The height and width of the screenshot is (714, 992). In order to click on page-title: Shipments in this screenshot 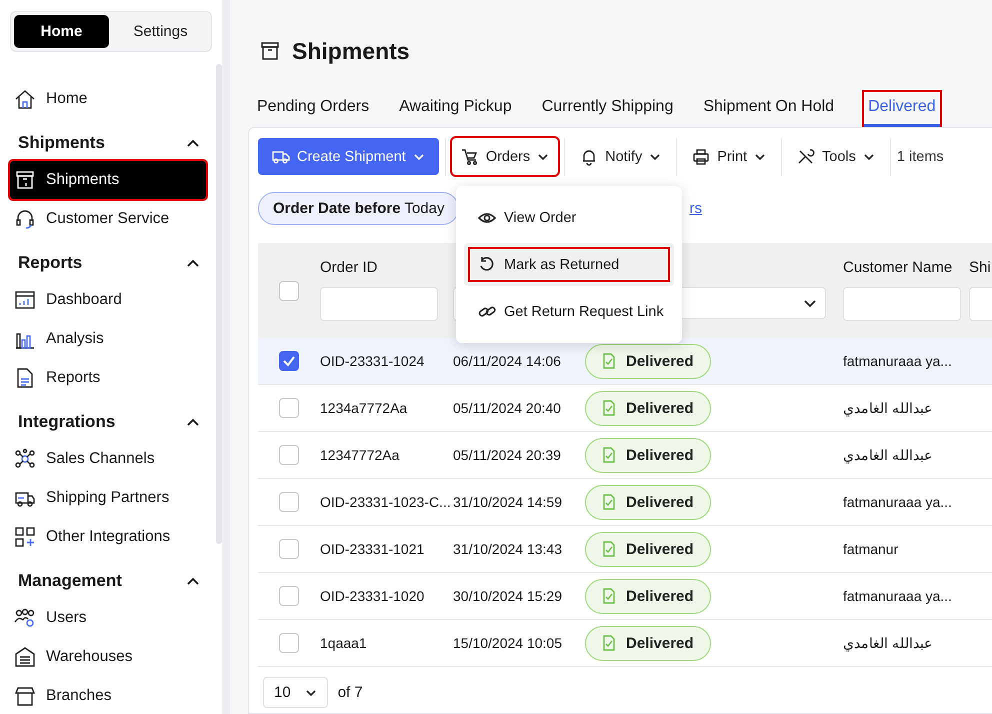, I will do `click(351, 51)`.